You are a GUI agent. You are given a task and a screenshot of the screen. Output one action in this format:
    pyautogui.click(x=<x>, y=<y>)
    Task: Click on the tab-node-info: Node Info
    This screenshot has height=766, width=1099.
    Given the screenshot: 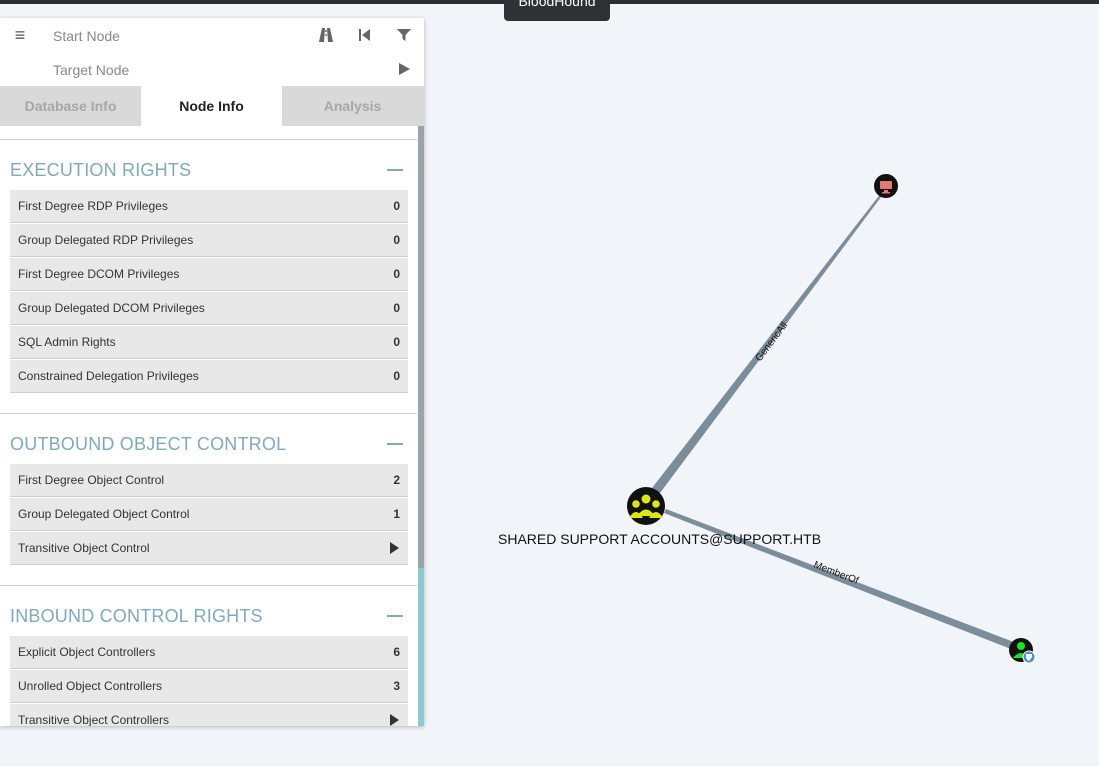 What is the action you would take?
    pyautogui.click(x=211, y=106)
    